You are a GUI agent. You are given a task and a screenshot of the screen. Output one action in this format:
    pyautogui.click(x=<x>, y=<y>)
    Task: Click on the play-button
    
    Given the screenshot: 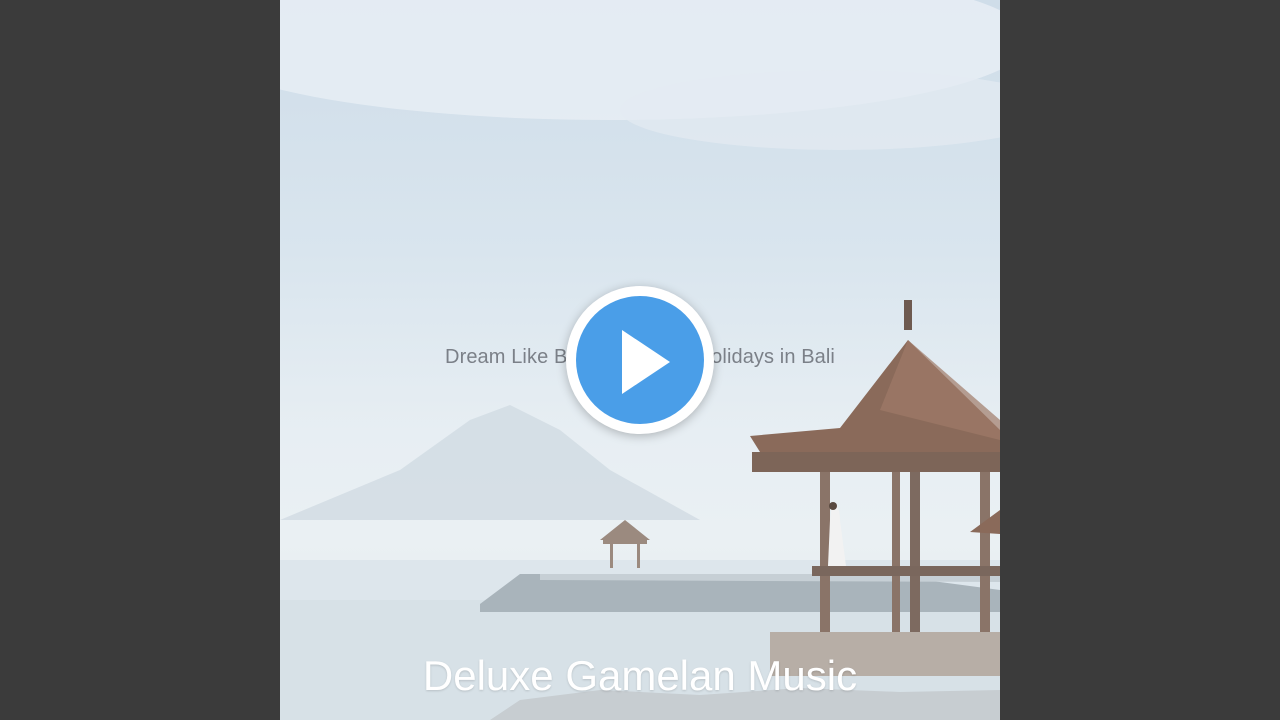 What is the action you would take?
    pyautogui.click(x=640, y=360)
    